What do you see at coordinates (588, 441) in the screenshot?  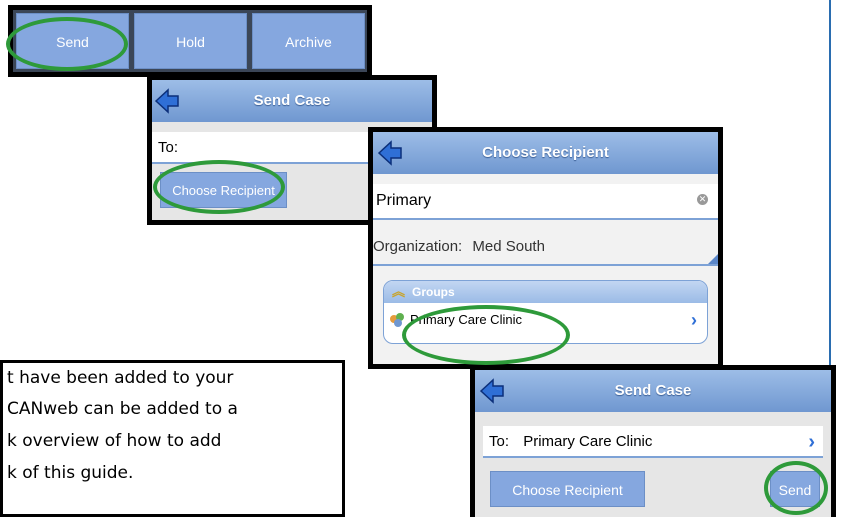 I see `to-value: Primary Care Clinic` at bounding box center [588, 441].